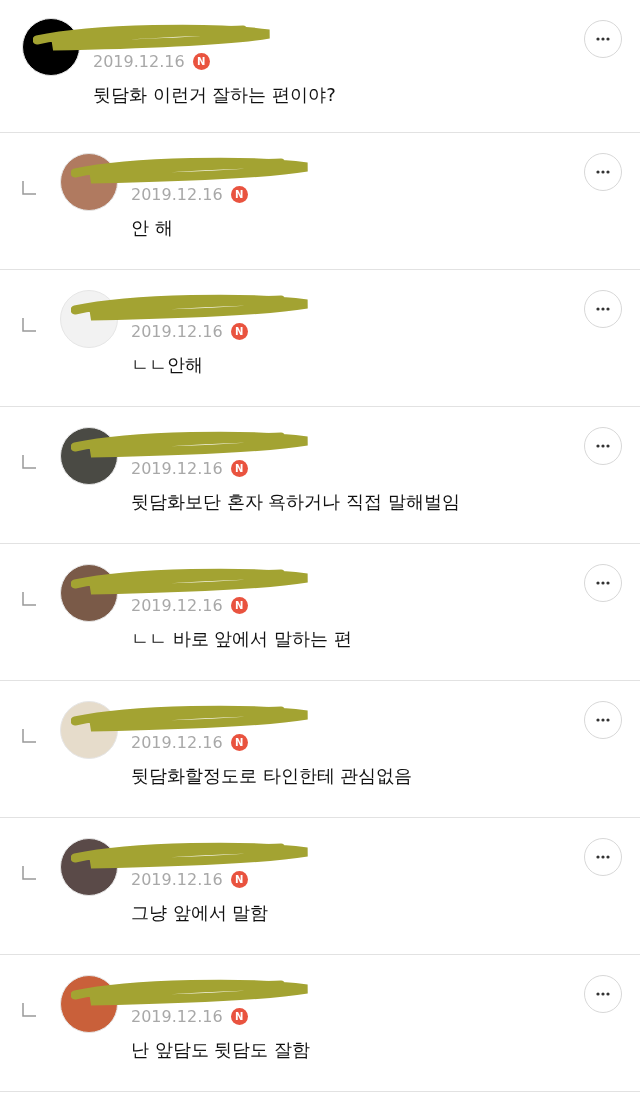  Describe the element at coordinates (242, 639) in the screenshot. I see `comment-text: ㄴㄴ 바로 앞에서 말하는 편` at that location.